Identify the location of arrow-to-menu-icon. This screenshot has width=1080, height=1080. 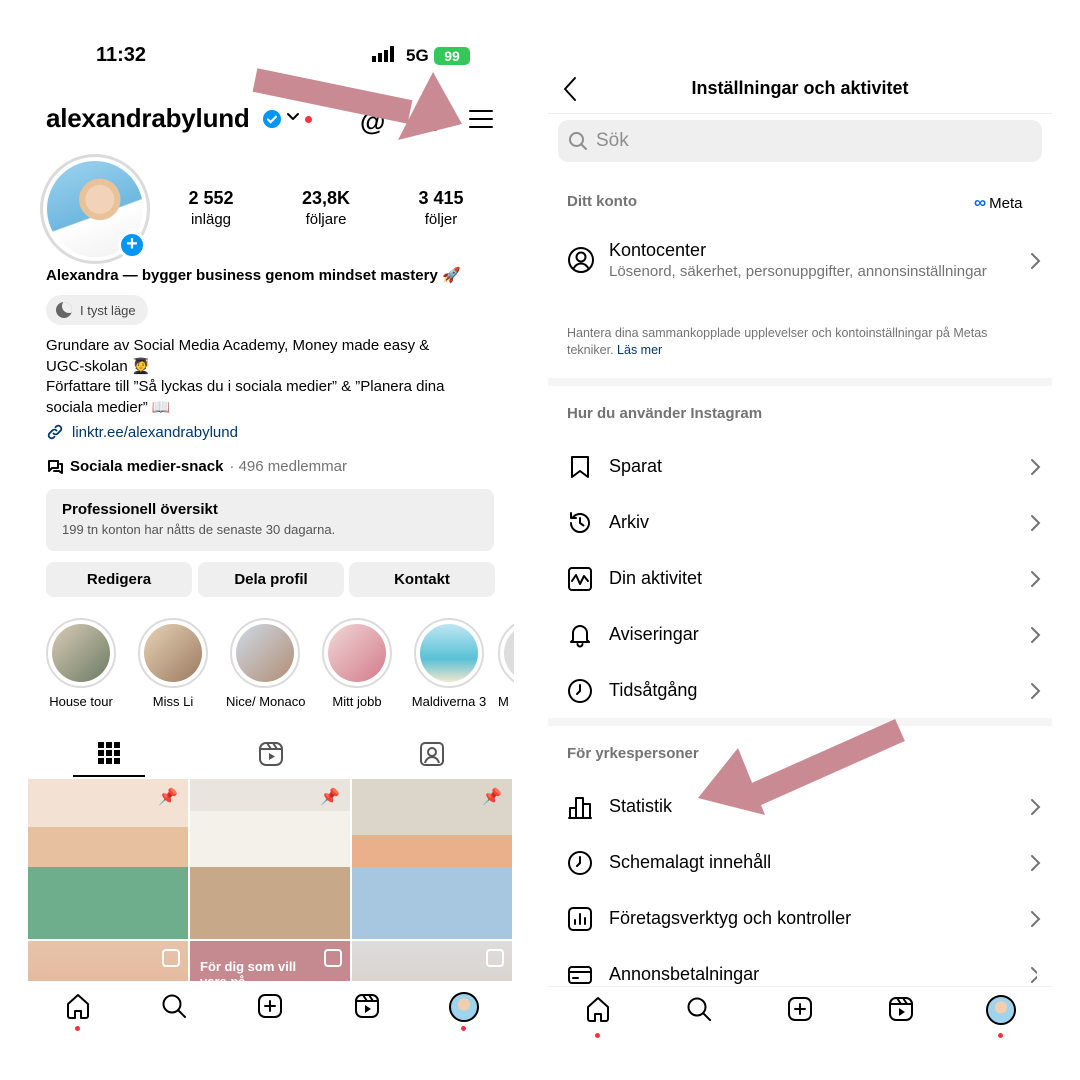
(357, 104).